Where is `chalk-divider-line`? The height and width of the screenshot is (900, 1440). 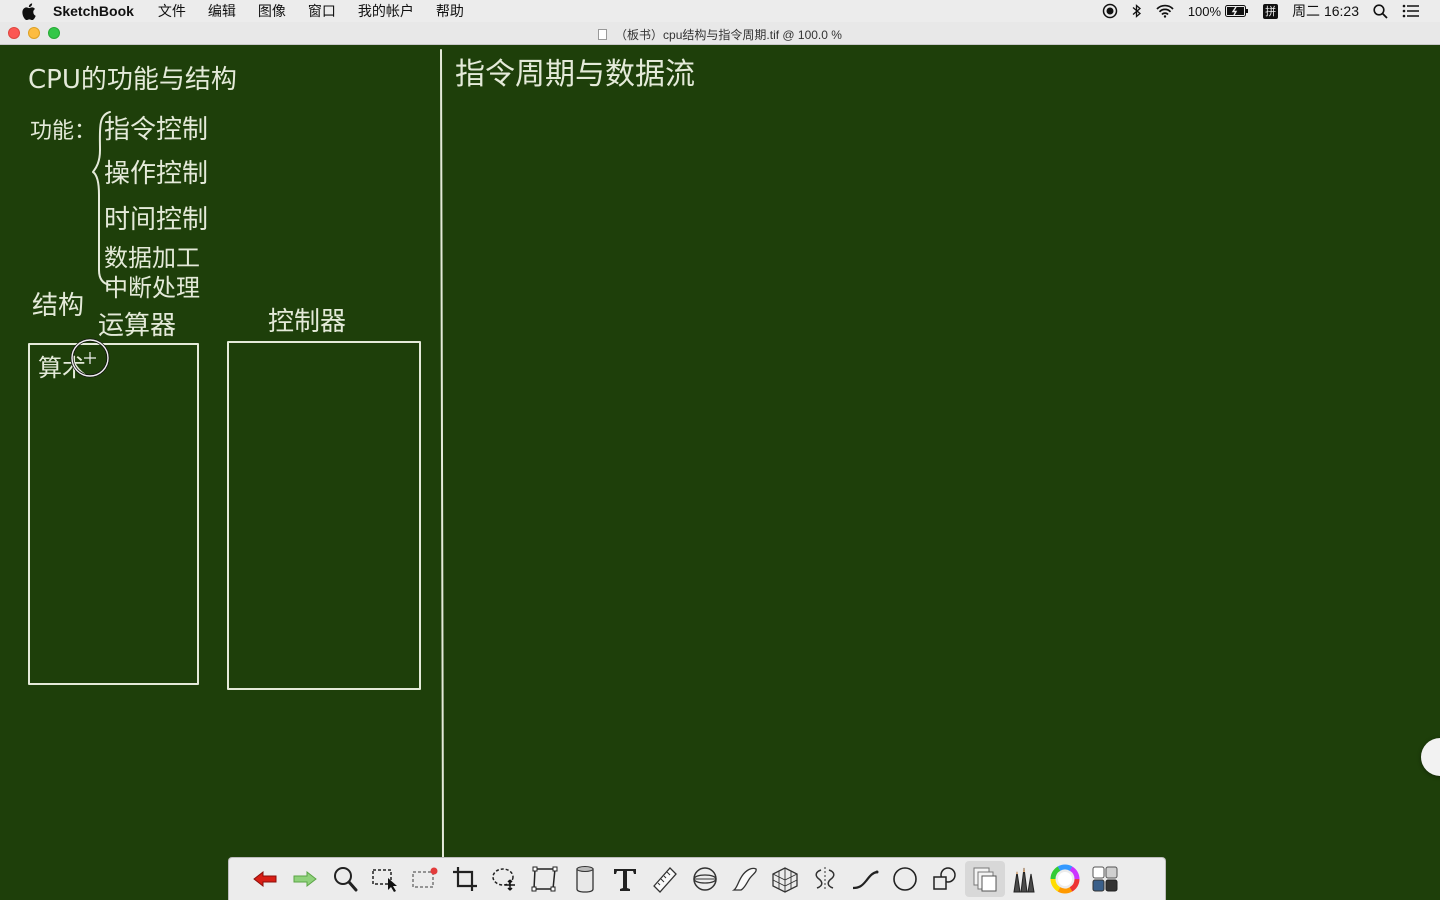 chalk-divider-line is located at coordinates (442, 453).